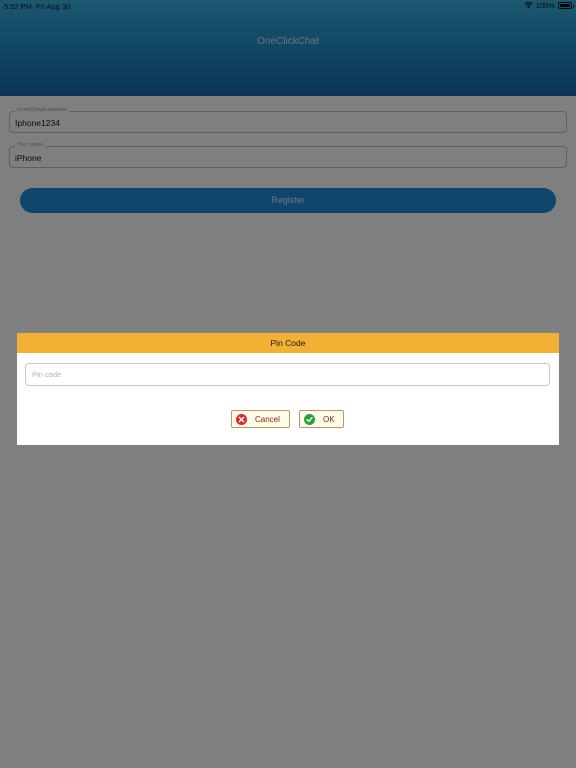 The width and height of the screenshot is (576, 768). Describe the element at coordinates (309, 419) in the screenshot. I see `ok-check-icon` at that location.